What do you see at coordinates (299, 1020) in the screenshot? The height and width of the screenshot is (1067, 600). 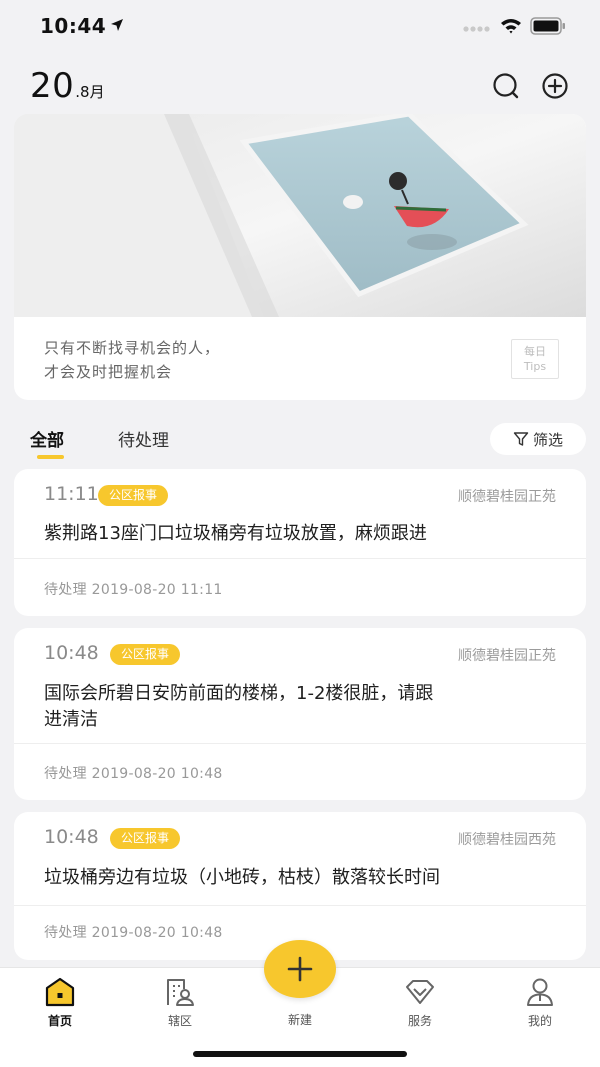 I see `nav-label-new: 新建` at bounding box center [299, 1020].